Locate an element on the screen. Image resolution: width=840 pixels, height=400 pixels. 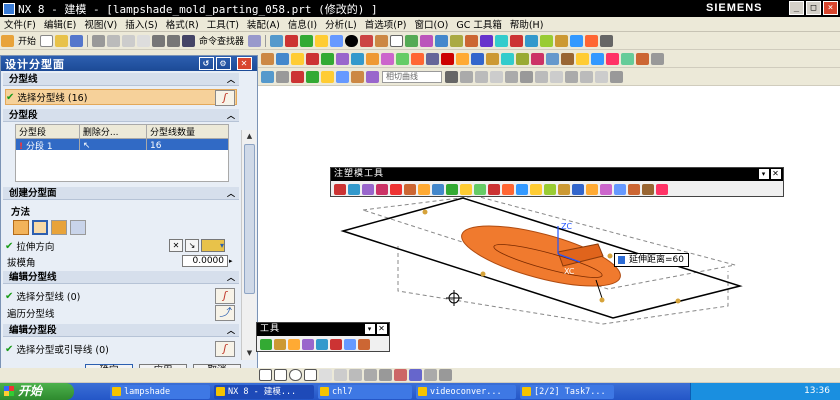
extend-solid-icon is located at coordinates (480, 189).